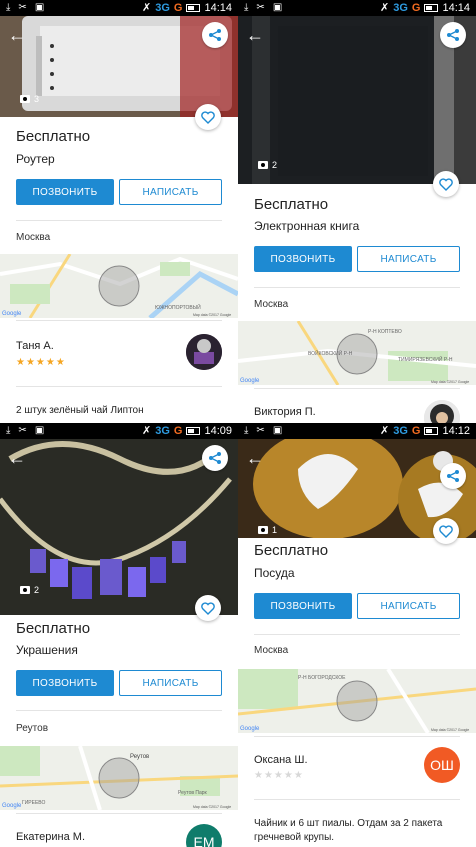 The width and height of the screenshot is (476, 847). I want to click on listing-city: Реутов, so click(32, 728).